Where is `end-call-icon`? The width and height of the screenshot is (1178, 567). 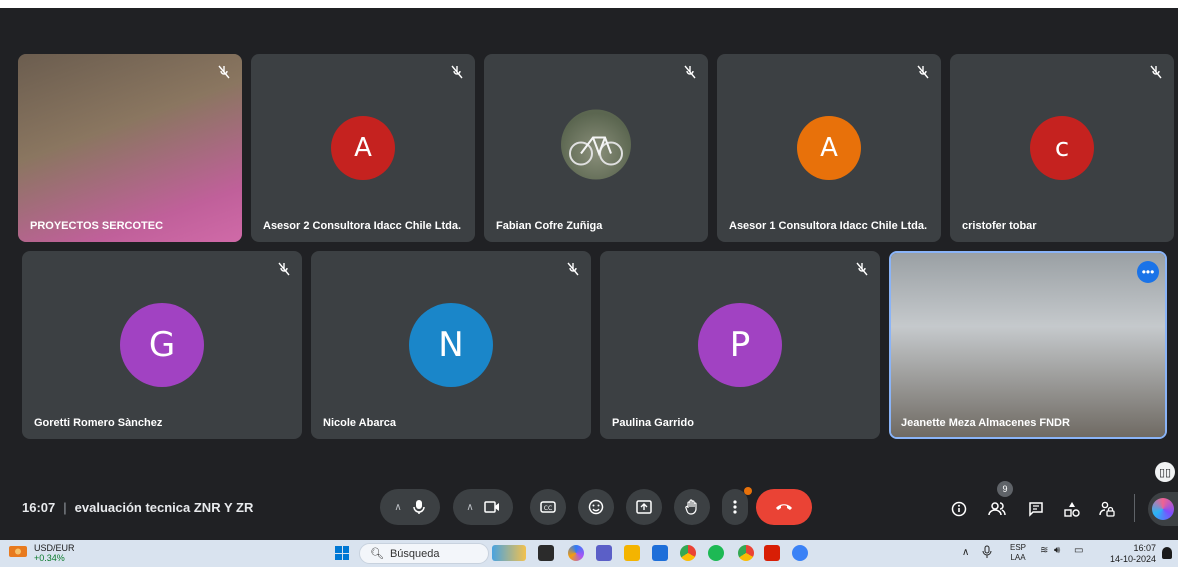
end-call-icon is located at coordinates (784, 507).